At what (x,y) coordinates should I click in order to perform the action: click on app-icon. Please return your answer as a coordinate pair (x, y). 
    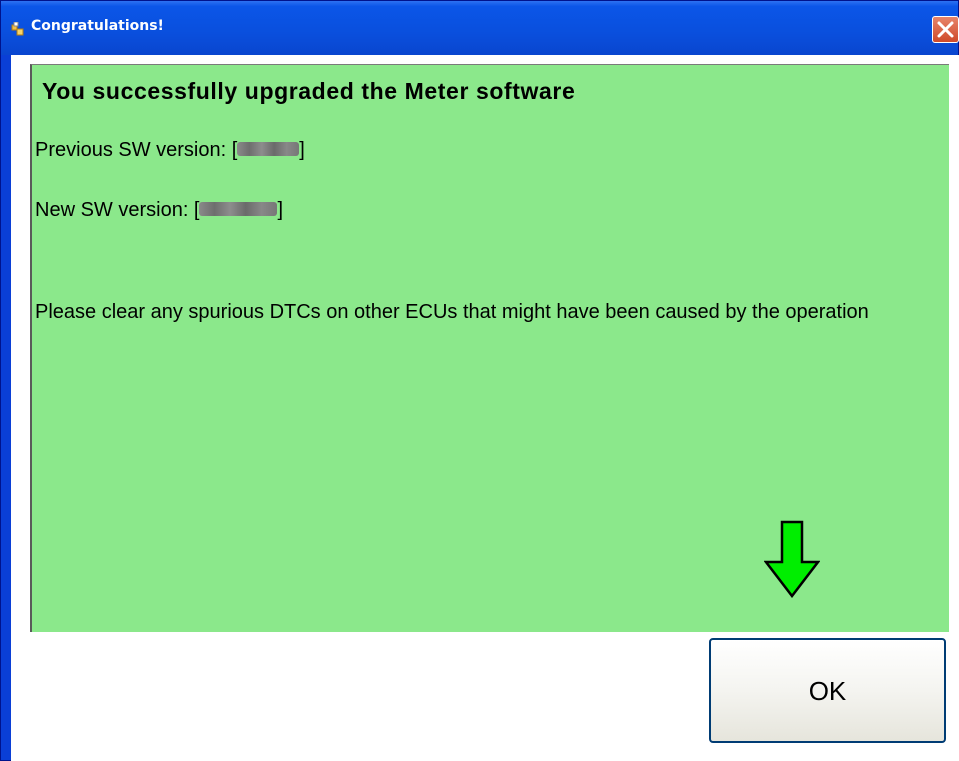
    Looking at the image, I should click on (17, 29).